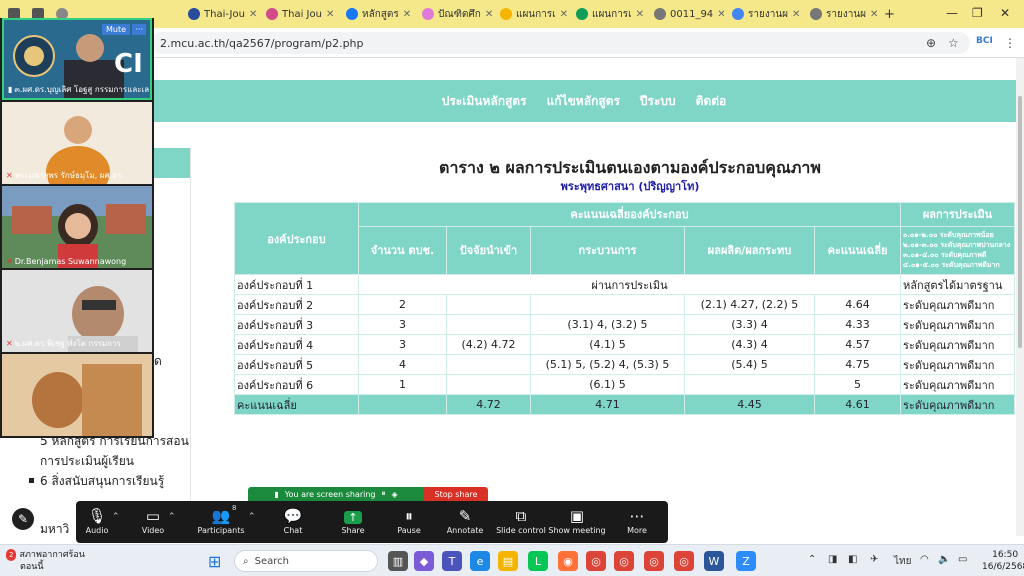 The image size is (1024, 576). Describe the element at coordinates (962, 559) in the screenshot. I see `battery-icon: ▭` at that location.